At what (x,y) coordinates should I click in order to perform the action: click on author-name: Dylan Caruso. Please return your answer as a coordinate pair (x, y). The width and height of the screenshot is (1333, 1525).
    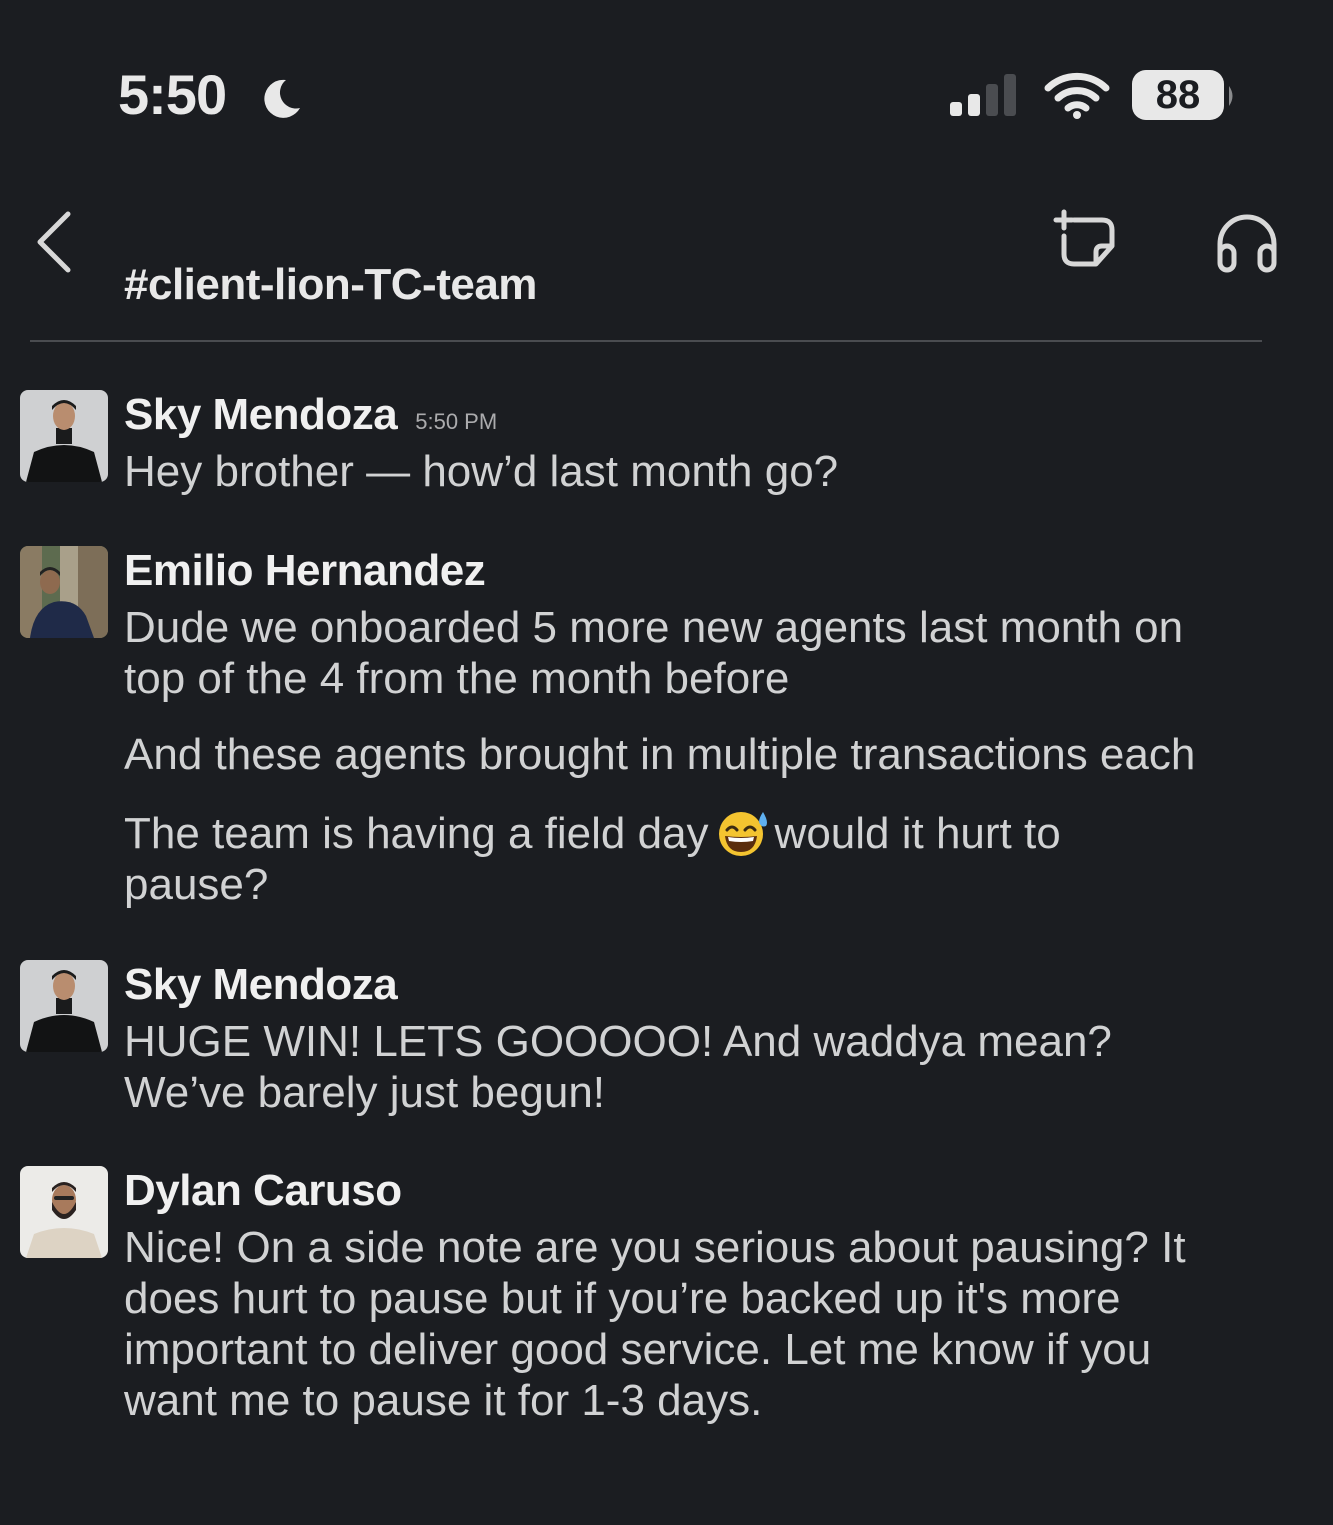
    Looking at the image, I should click on (263, 1191).